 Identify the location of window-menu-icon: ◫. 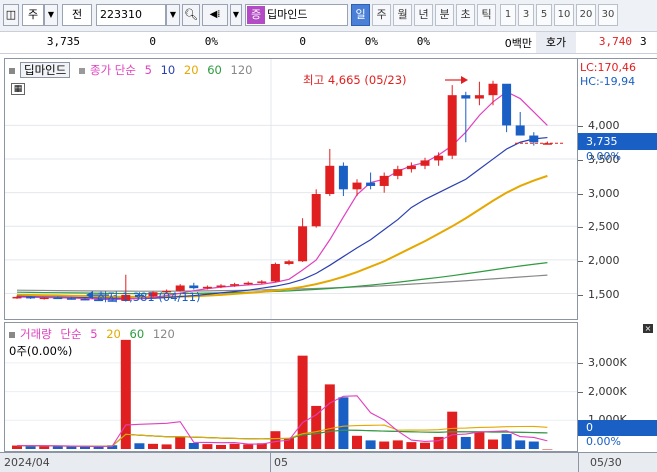
(11, 15).